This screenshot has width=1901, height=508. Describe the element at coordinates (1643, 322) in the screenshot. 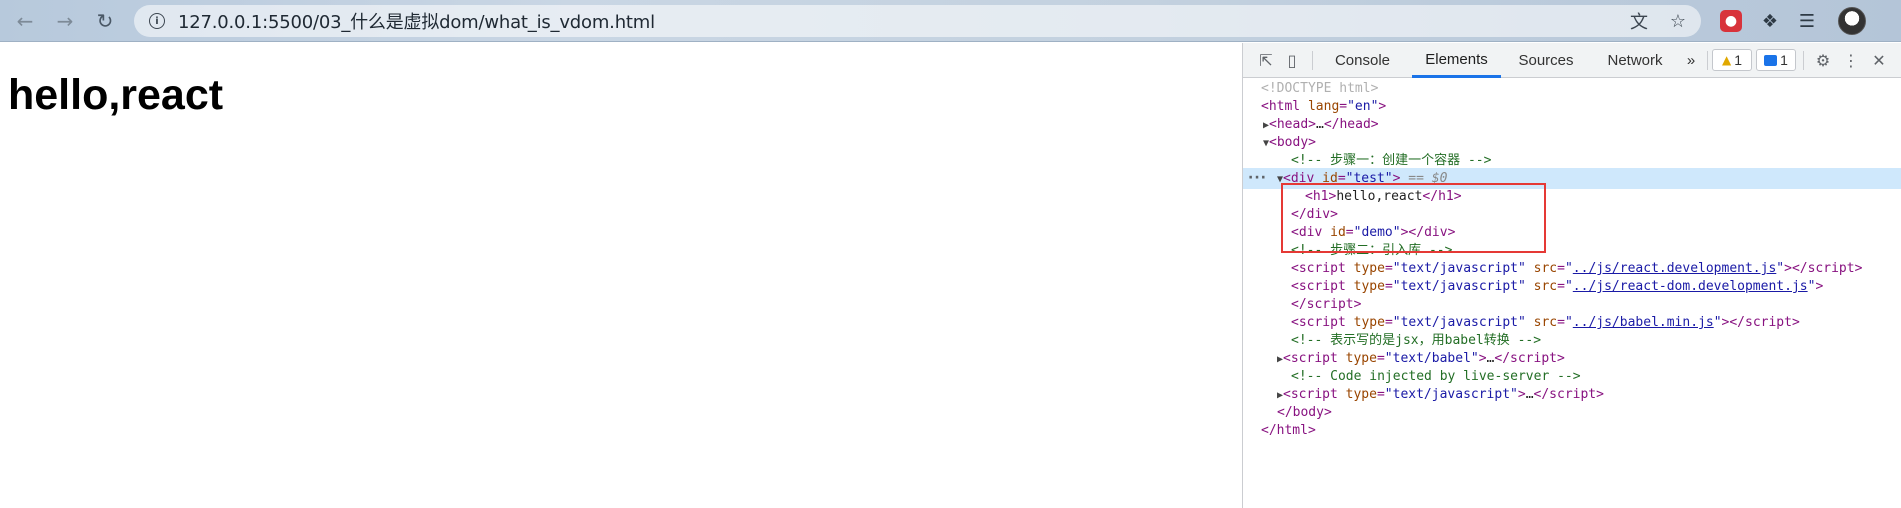

I see `script-src-link: ../js/babel.min.js` at that location.